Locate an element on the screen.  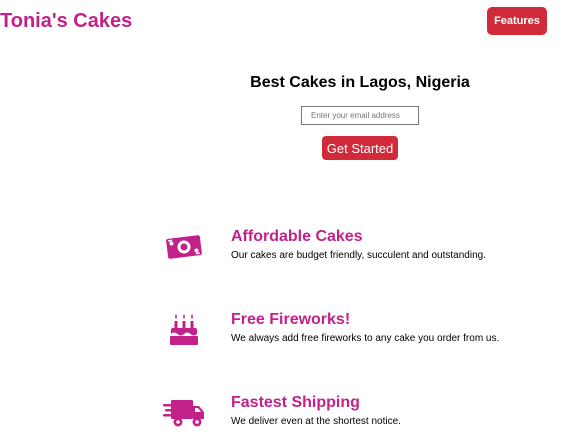
shipping-truck-icon is located at coordinates (184, 413).